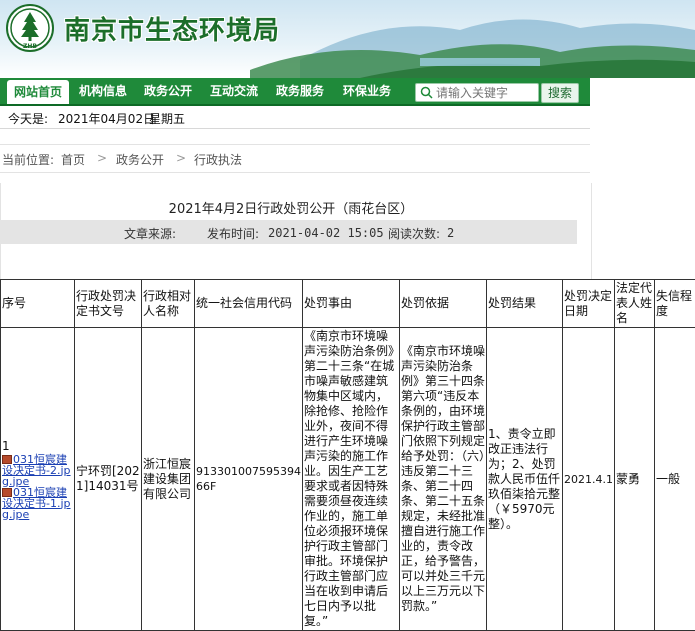 The image size is (695, 631). What do you see at coordinates (675, 304) in the screenshot?
I see `header-severity: 失信程度` at bounding box center [675, 304].